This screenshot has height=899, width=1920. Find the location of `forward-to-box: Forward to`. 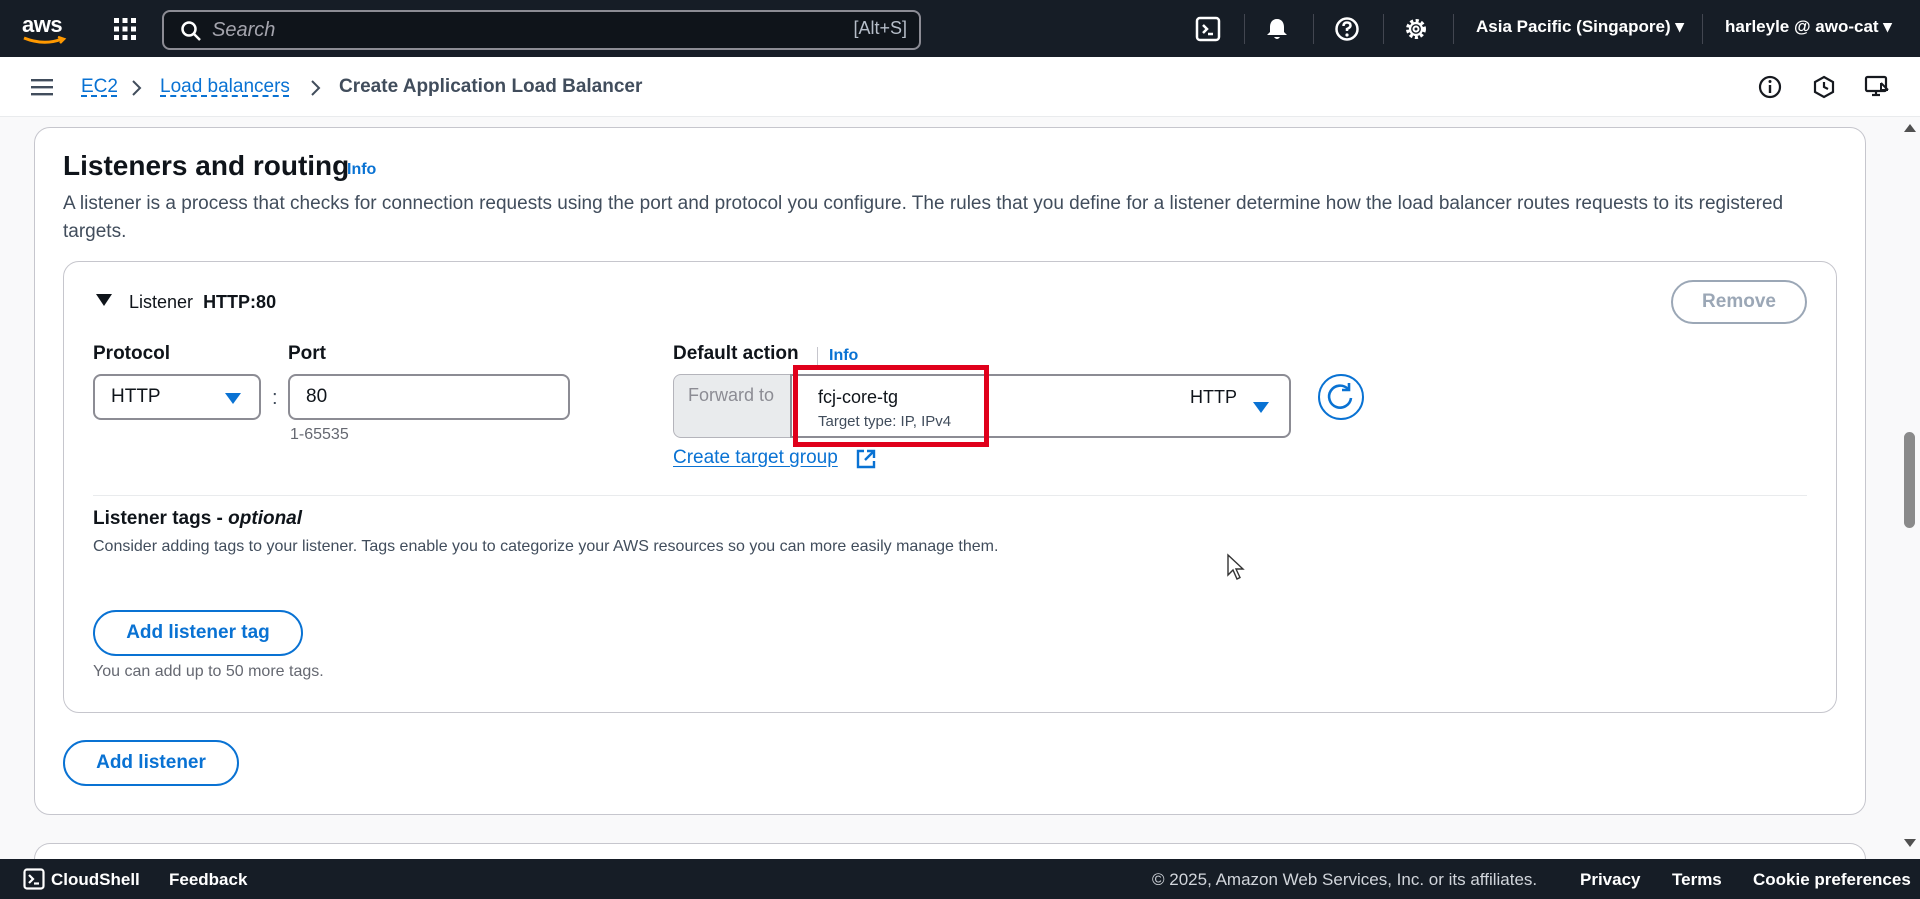

forward-to-box: Forward to is located at coordinates (732, 406).